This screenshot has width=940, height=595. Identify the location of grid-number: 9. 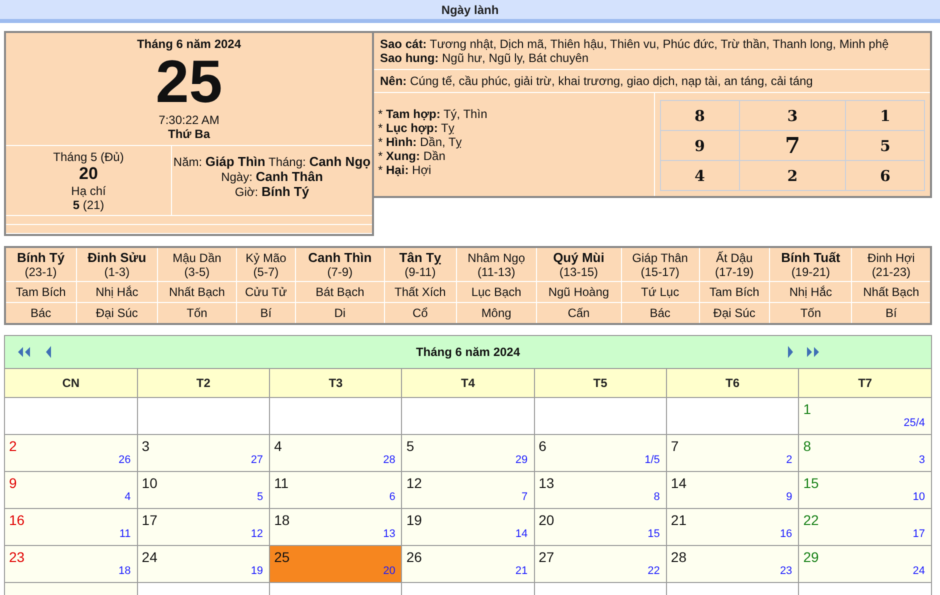
(699, 145).